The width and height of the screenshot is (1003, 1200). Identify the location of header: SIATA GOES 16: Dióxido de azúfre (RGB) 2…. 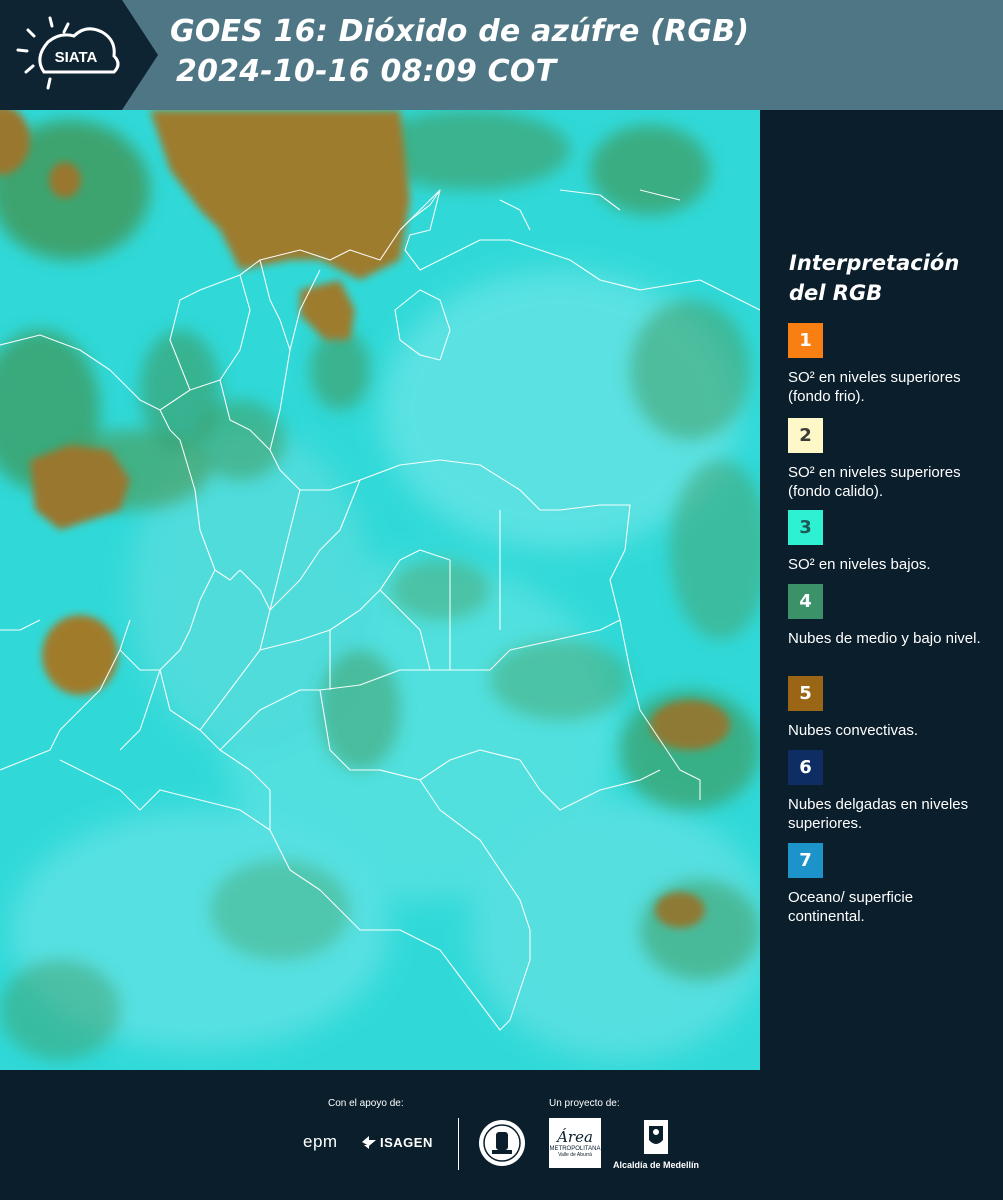
(501, 55).